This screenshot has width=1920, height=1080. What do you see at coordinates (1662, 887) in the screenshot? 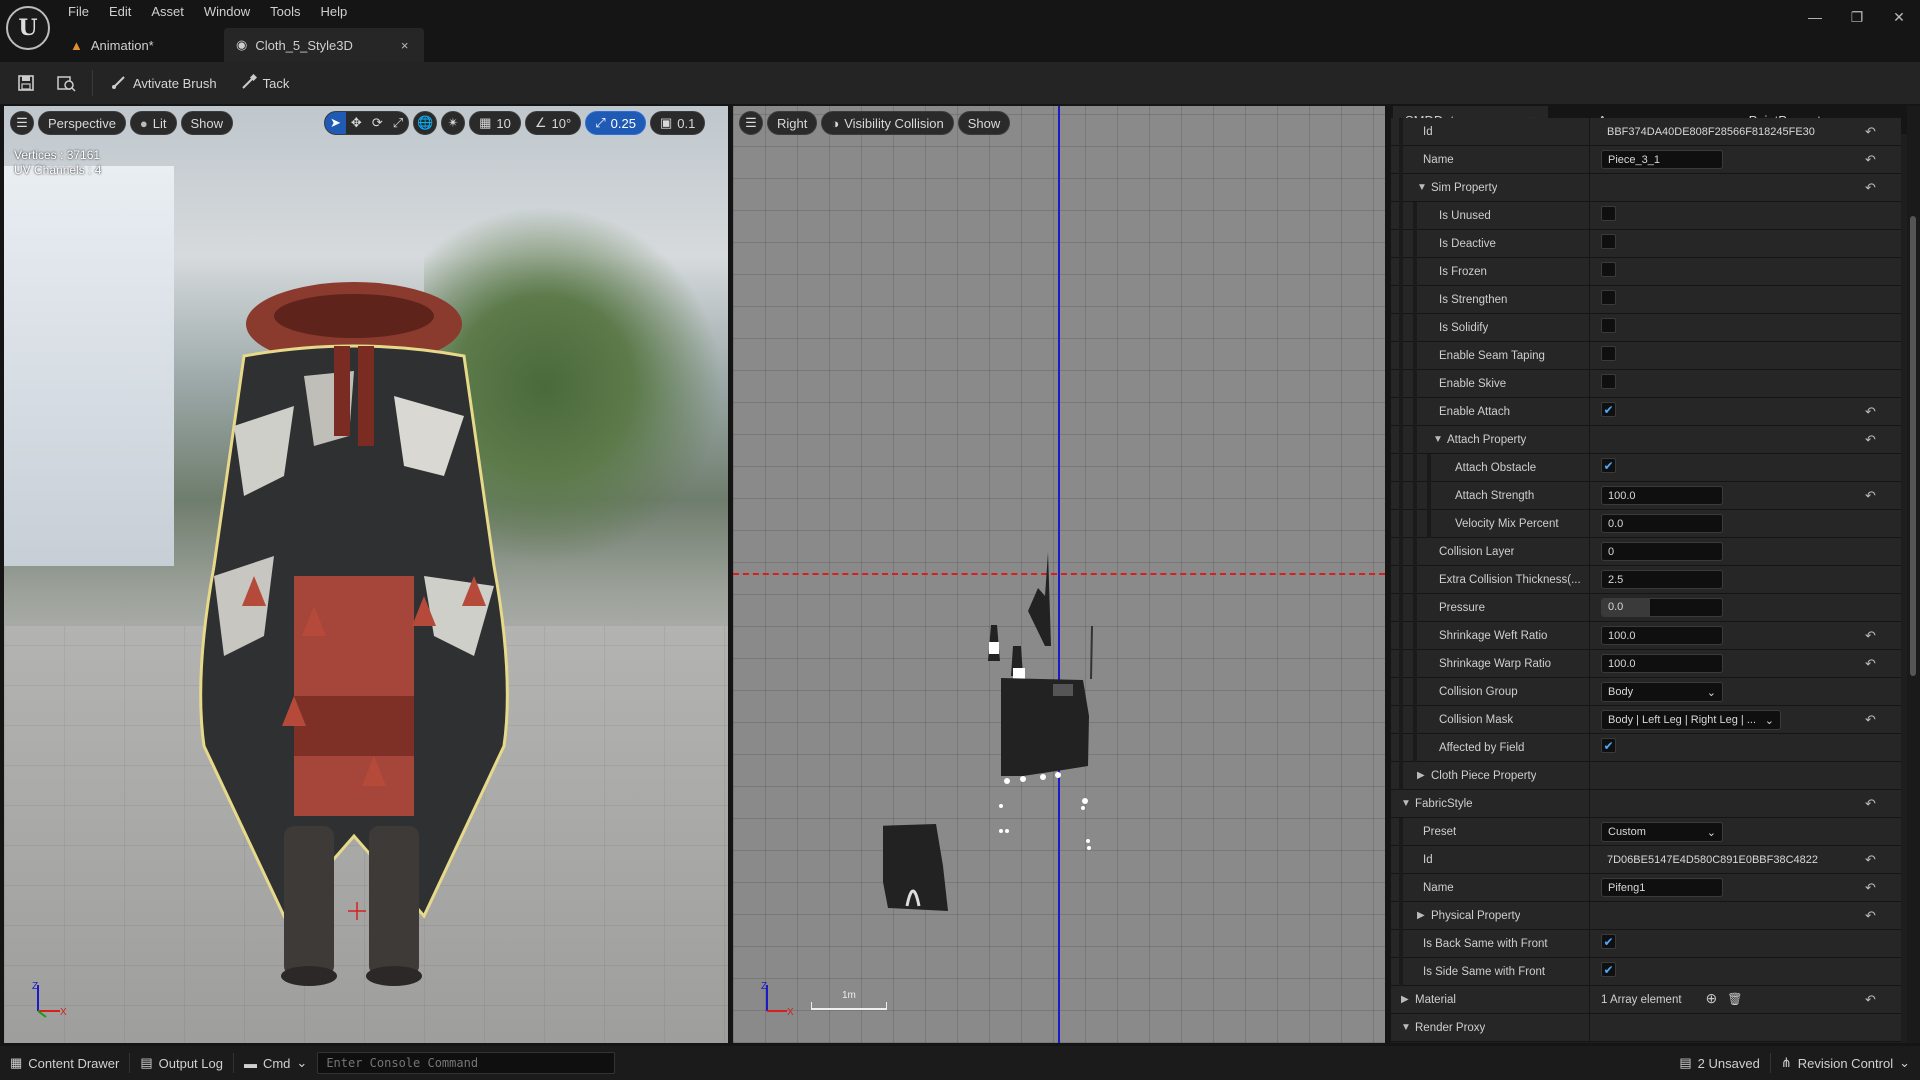
I see `value-input: Pifeng1` at bounding box center [1662, 887].